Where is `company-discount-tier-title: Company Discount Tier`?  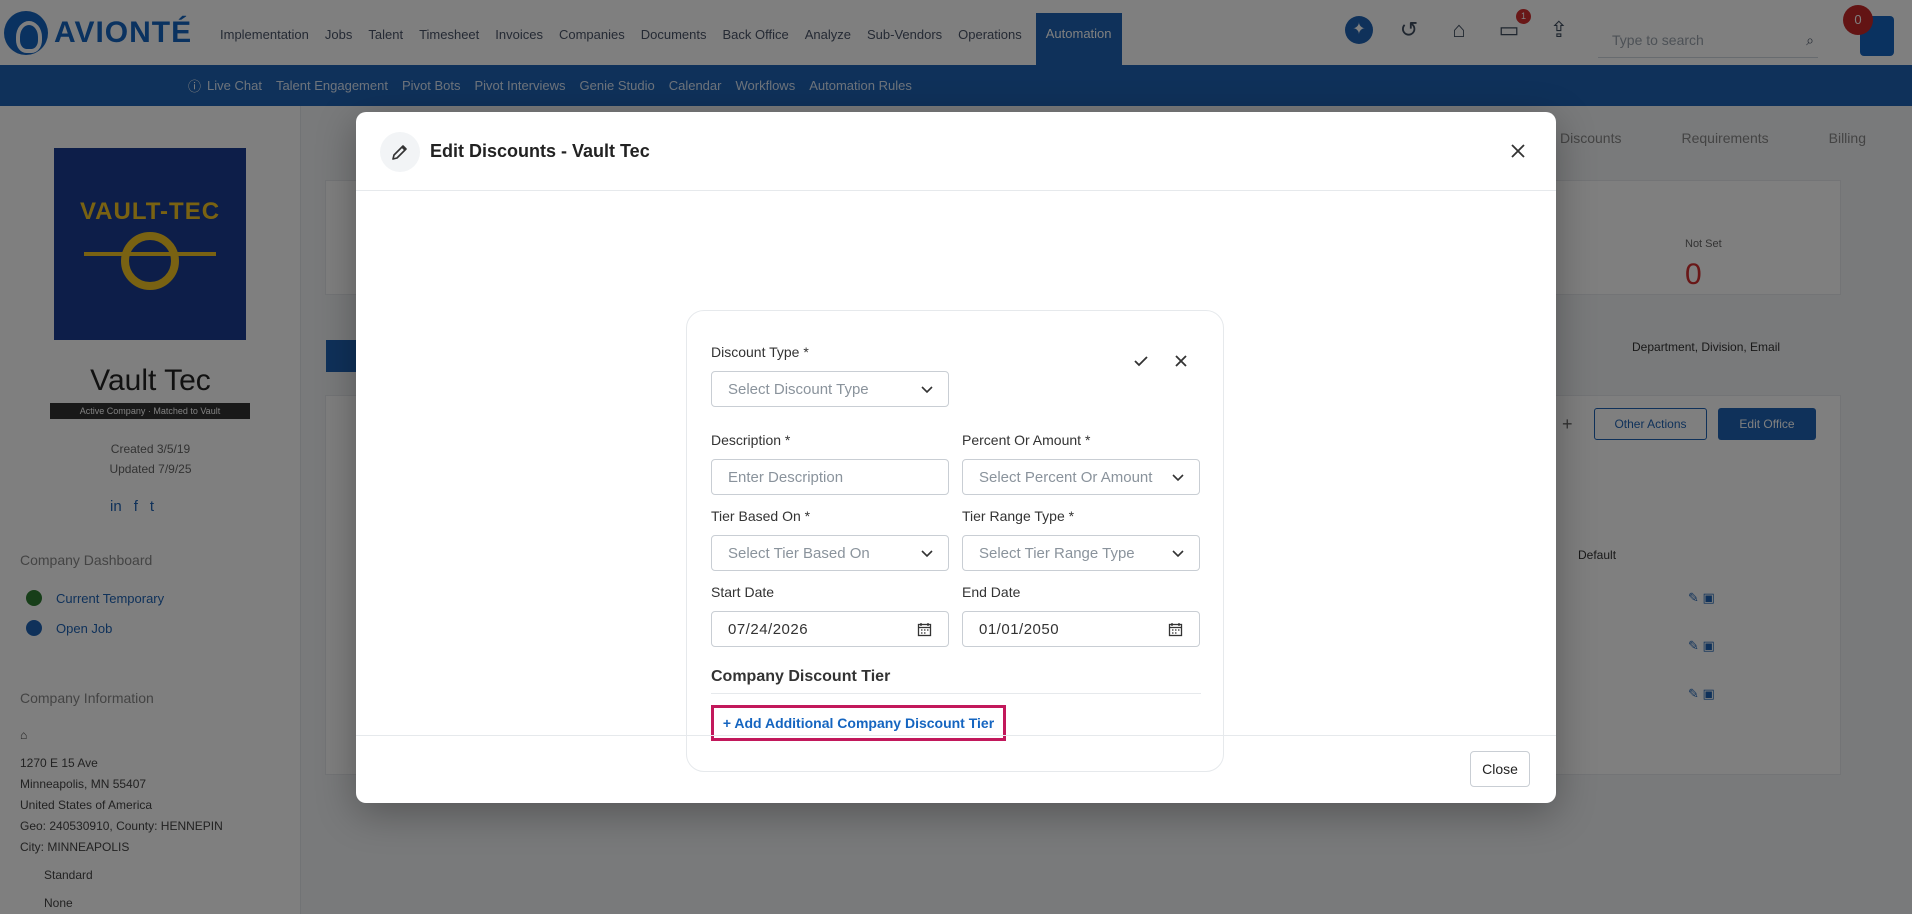
company-discount-tier-title: Company Discount Tier is located at coordinates (801, 676).